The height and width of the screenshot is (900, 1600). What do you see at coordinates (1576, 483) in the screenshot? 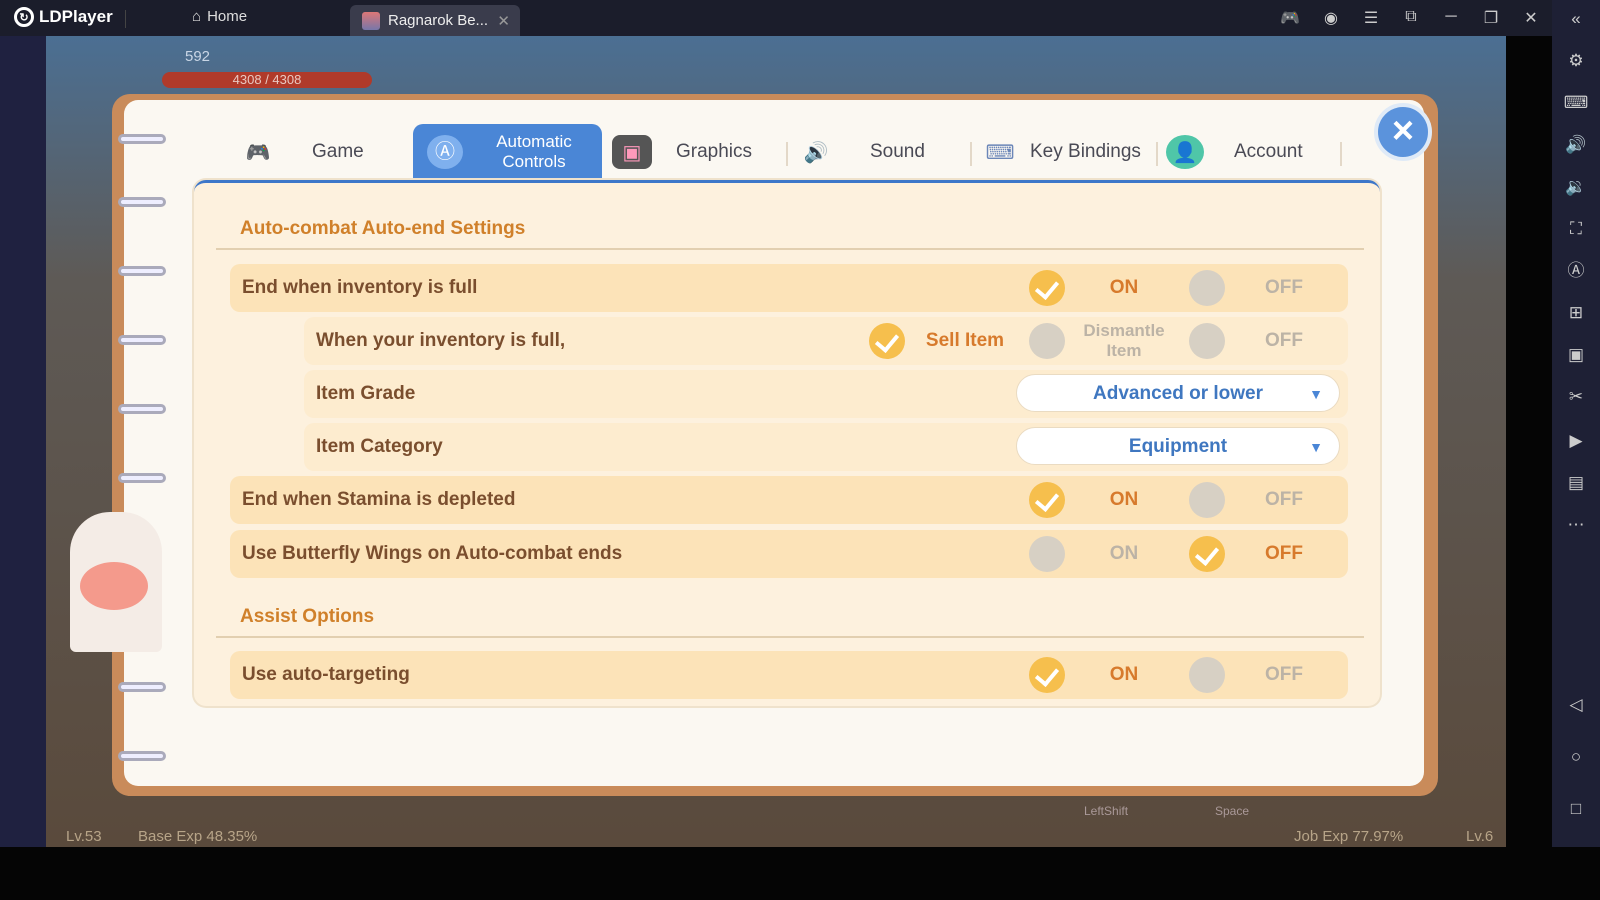
I see `files-icon: ▤` at bounding box center [1576, 483].